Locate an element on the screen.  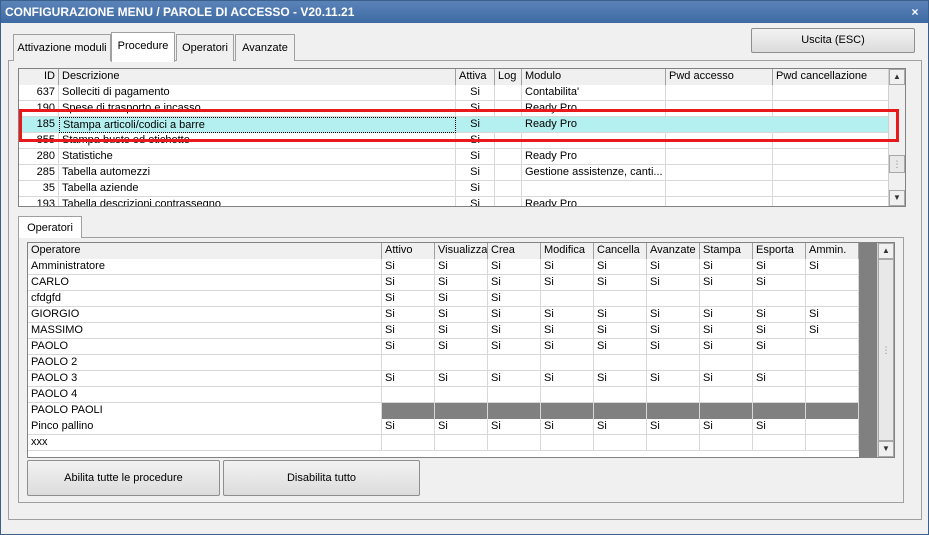
procedure-row: 280 Statistiche Si Ready Pro is located at coordinates (454, 157).